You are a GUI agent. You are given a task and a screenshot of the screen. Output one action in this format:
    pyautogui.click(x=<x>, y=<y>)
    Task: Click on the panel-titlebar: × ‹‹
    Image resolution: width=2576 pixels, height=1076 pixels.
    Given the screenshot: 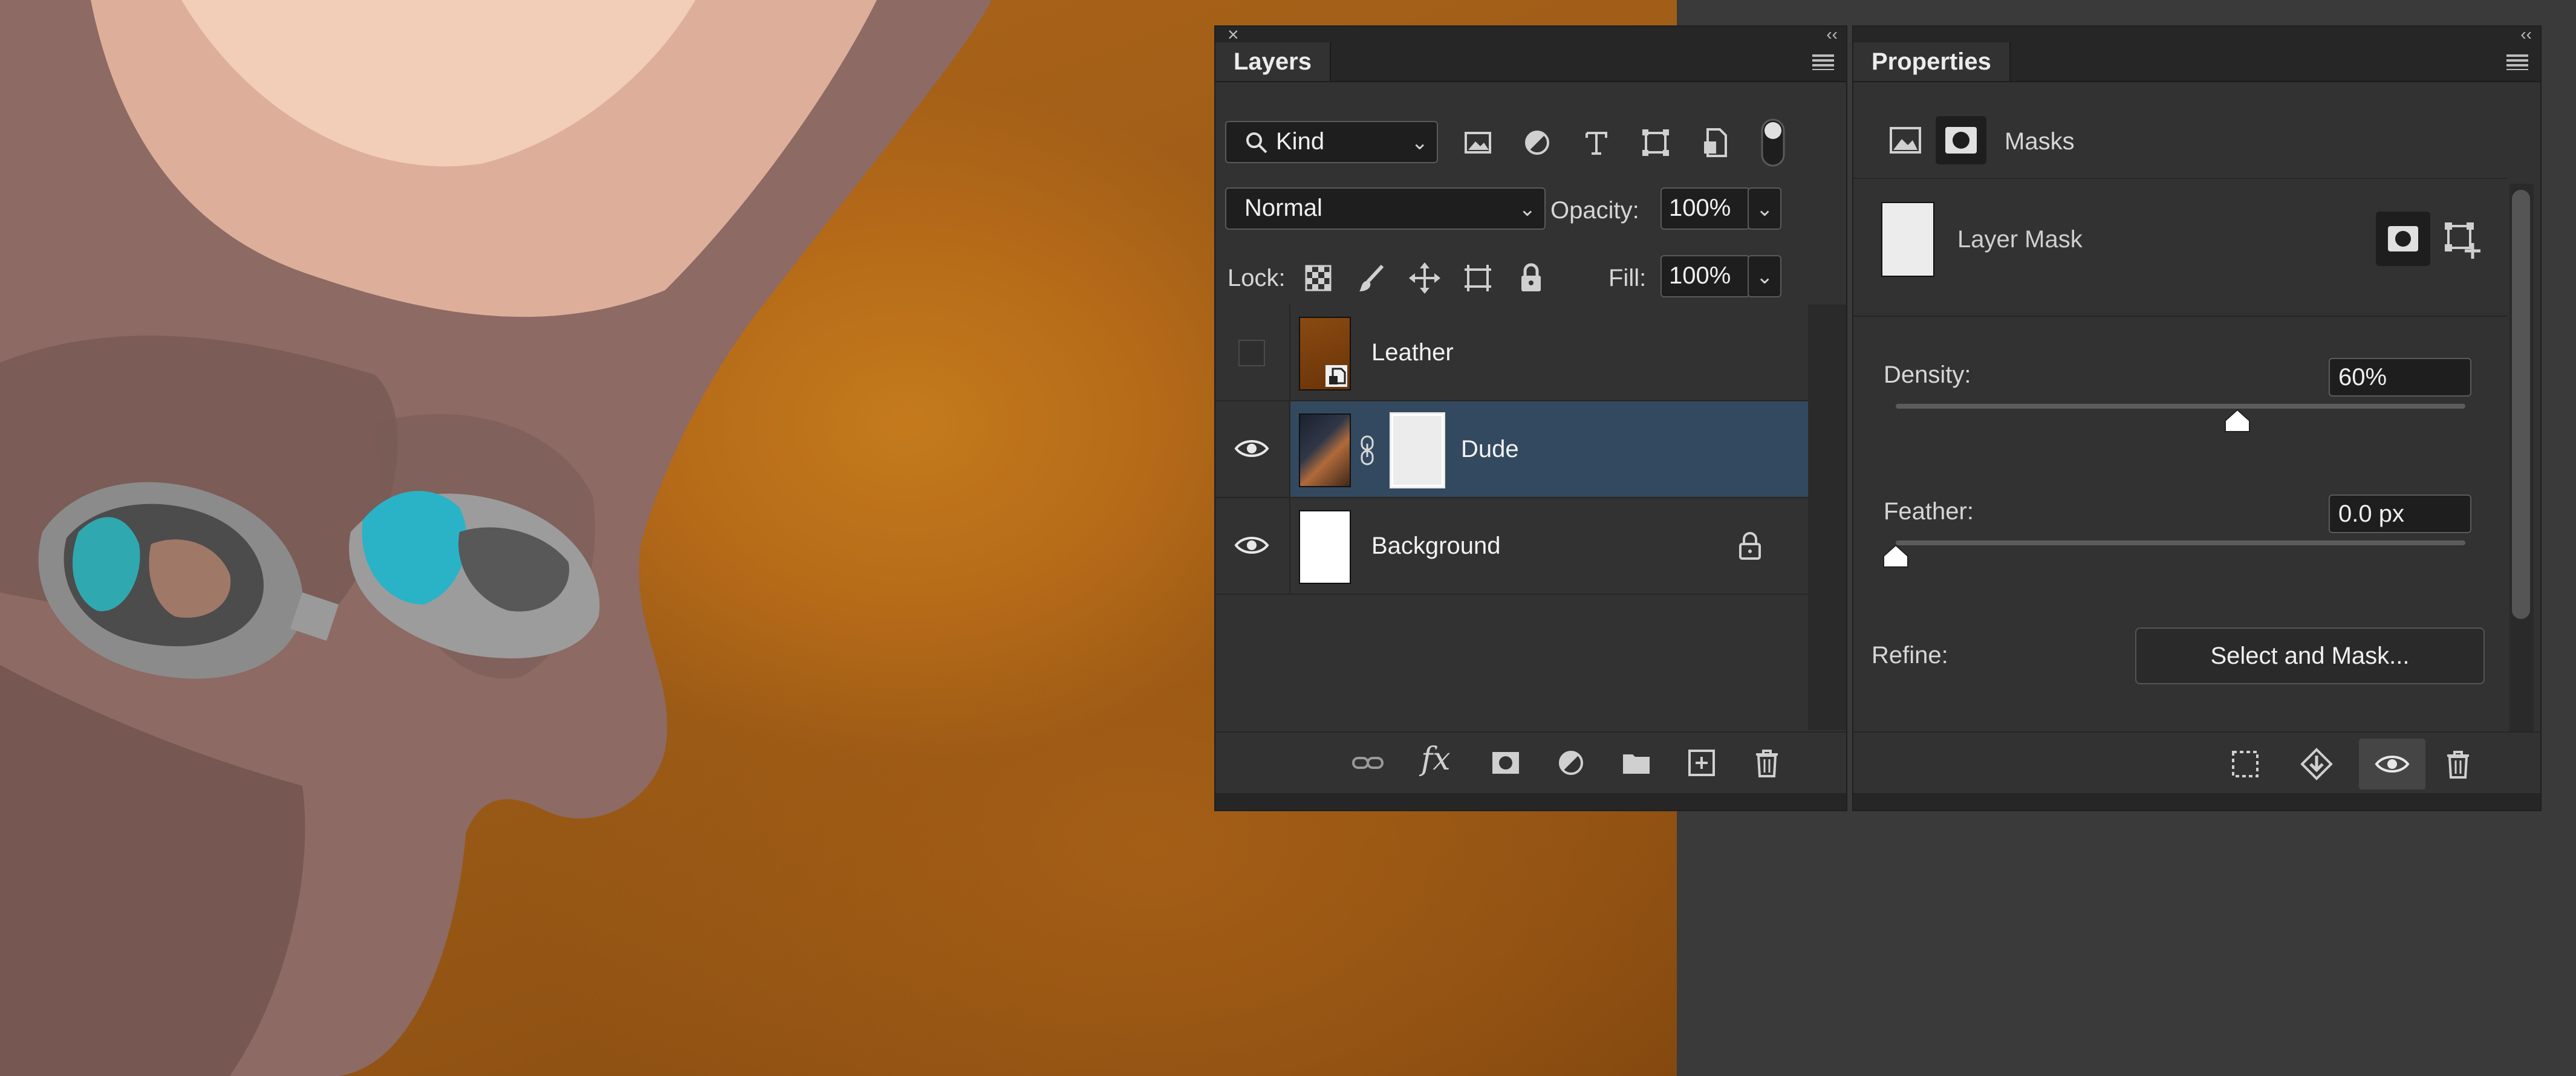 What is the action you would take?
    pyautogui.click(x=1530, y=35)
    